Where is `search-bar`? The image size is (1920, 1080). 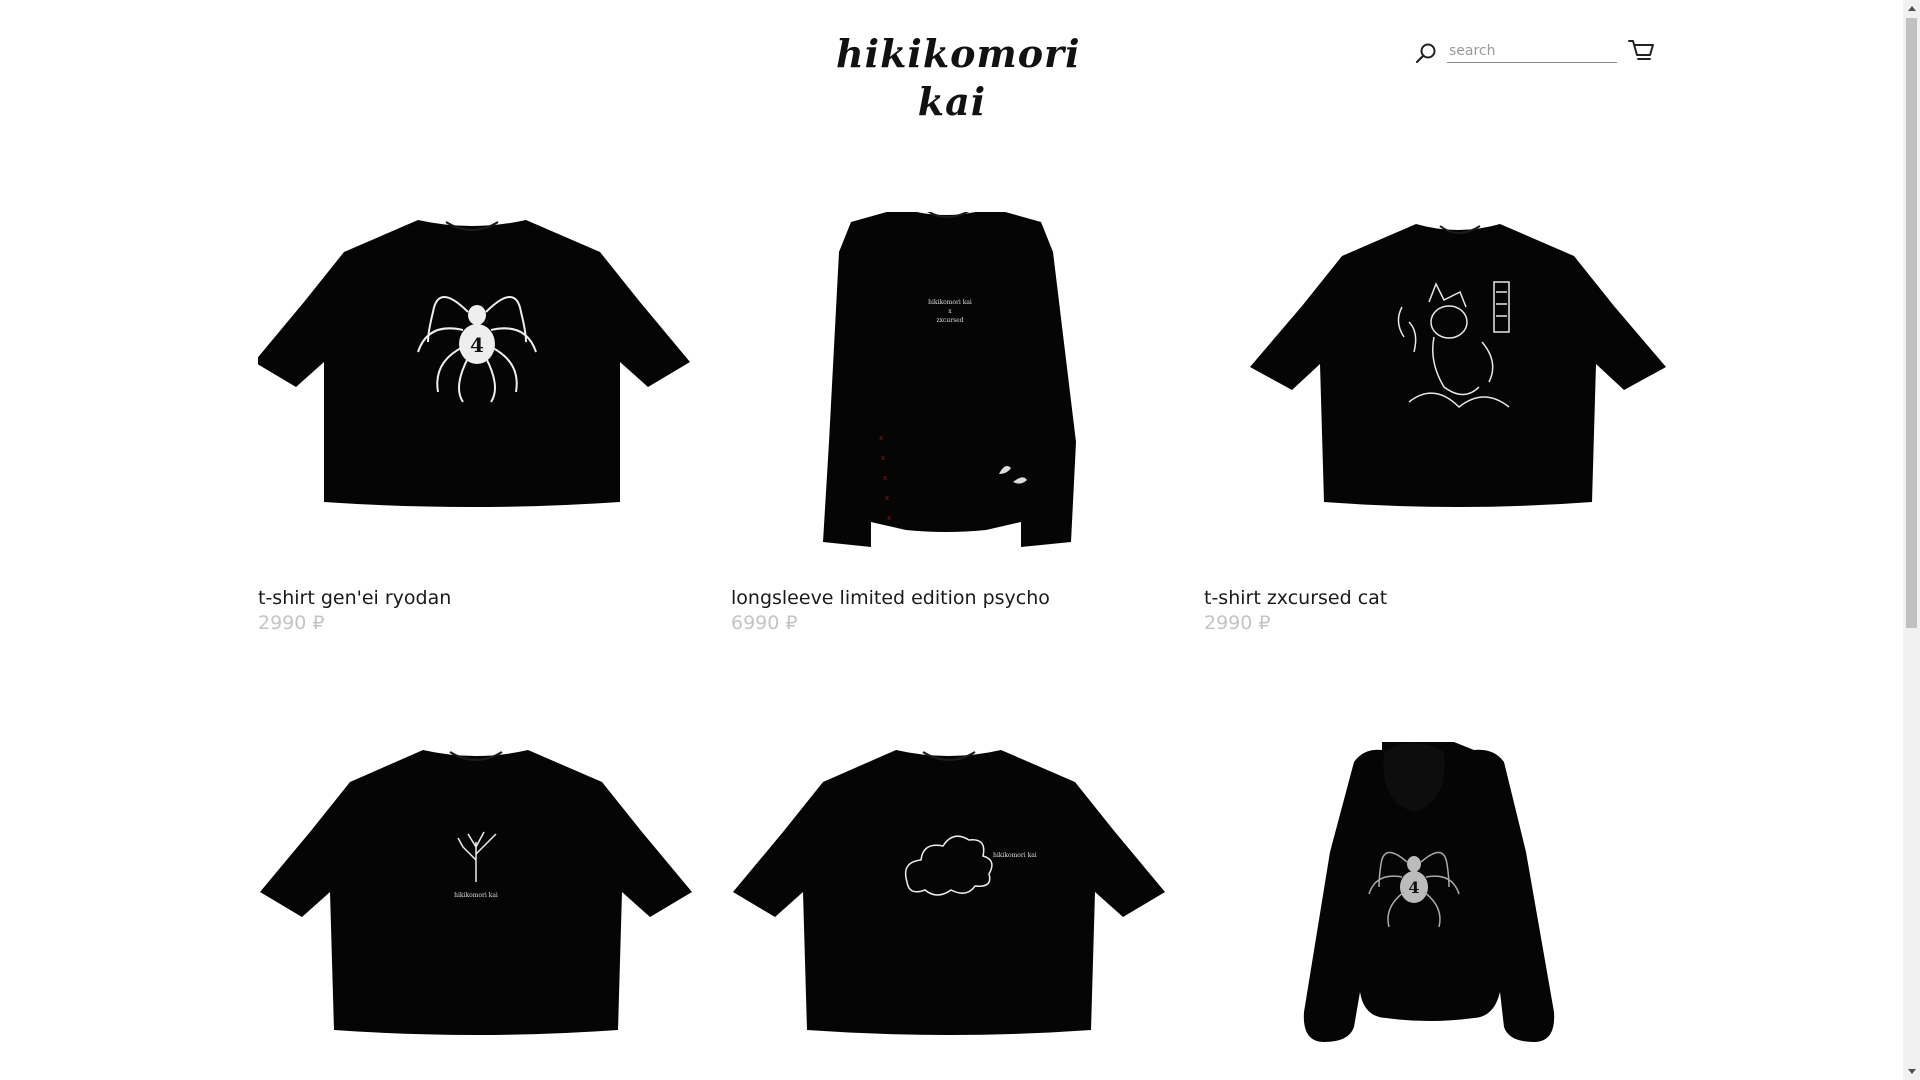
search-bar is located at coordinates (1516, 52).